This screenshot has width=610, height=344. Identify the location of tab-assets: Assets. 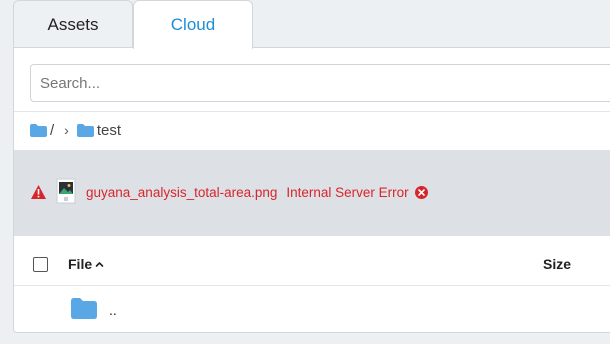
(73, 24).